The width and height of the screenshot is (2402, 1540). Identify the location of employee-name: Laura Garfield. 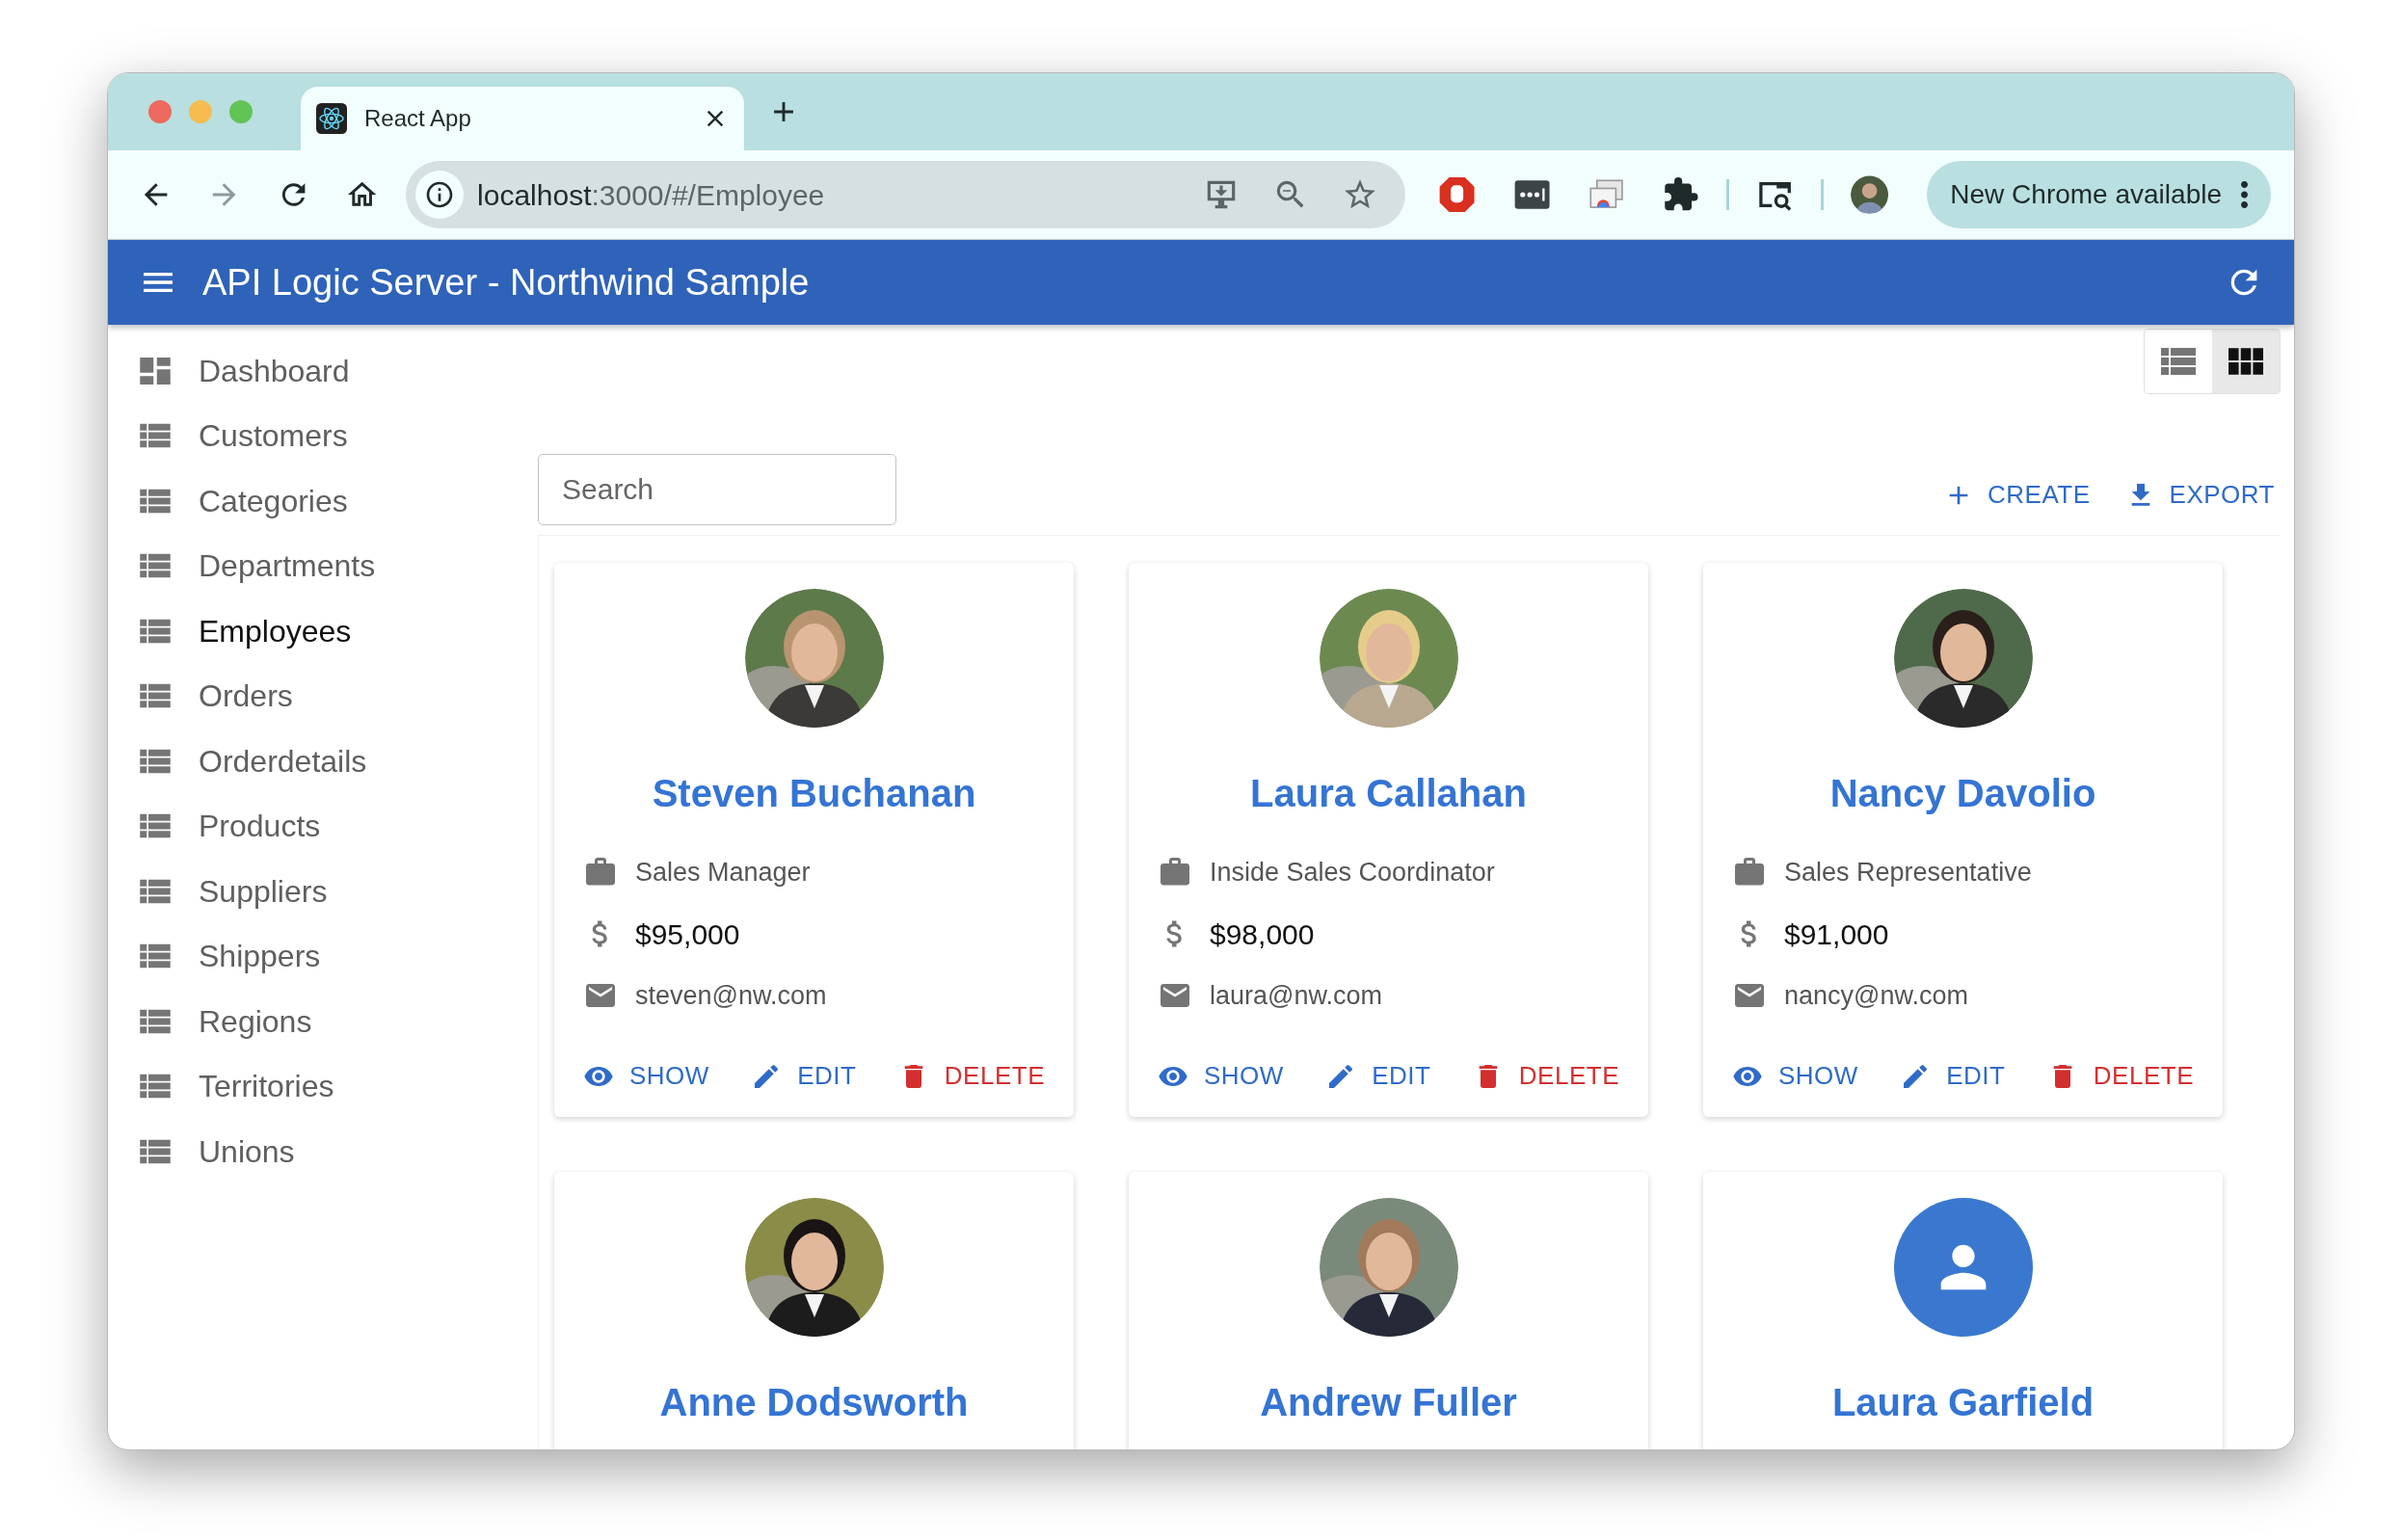
(1963, 1402).